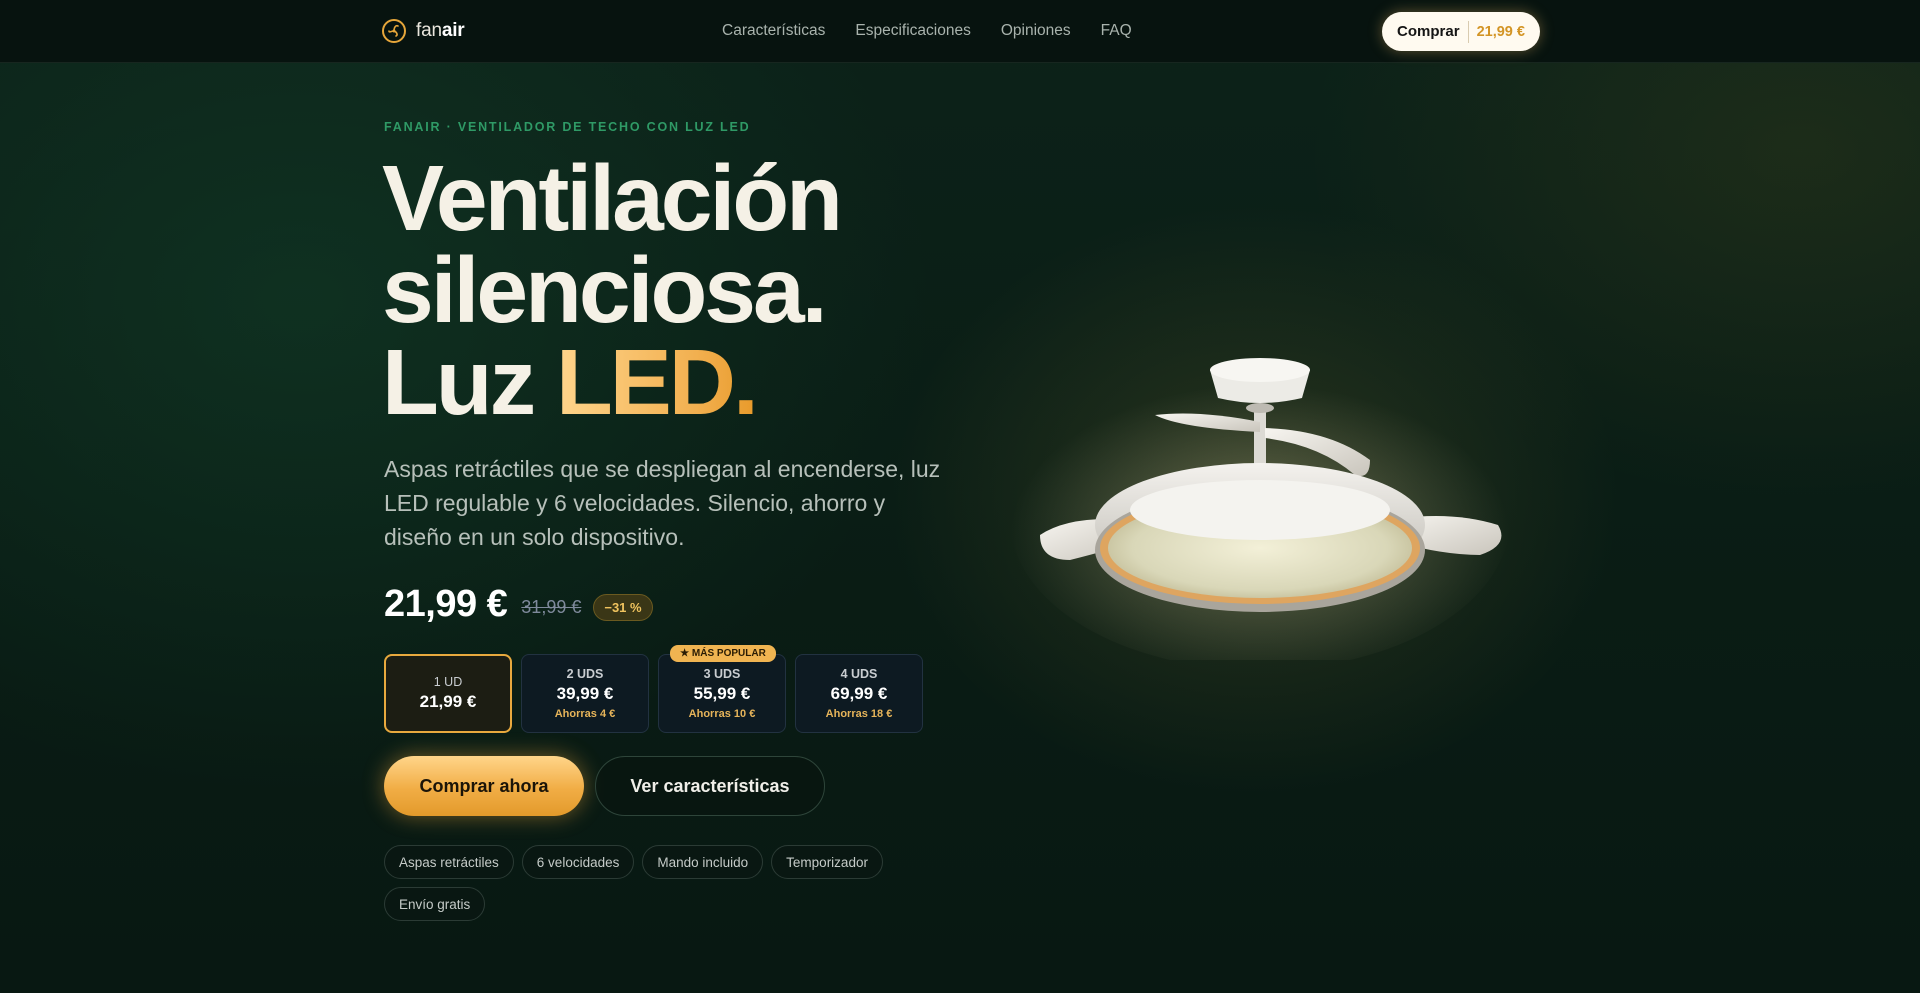  Describe the element at coordinates (518, 604) in the screenshot. I see `price-row: 21,99 € 31,99 € −31 %` at that location.